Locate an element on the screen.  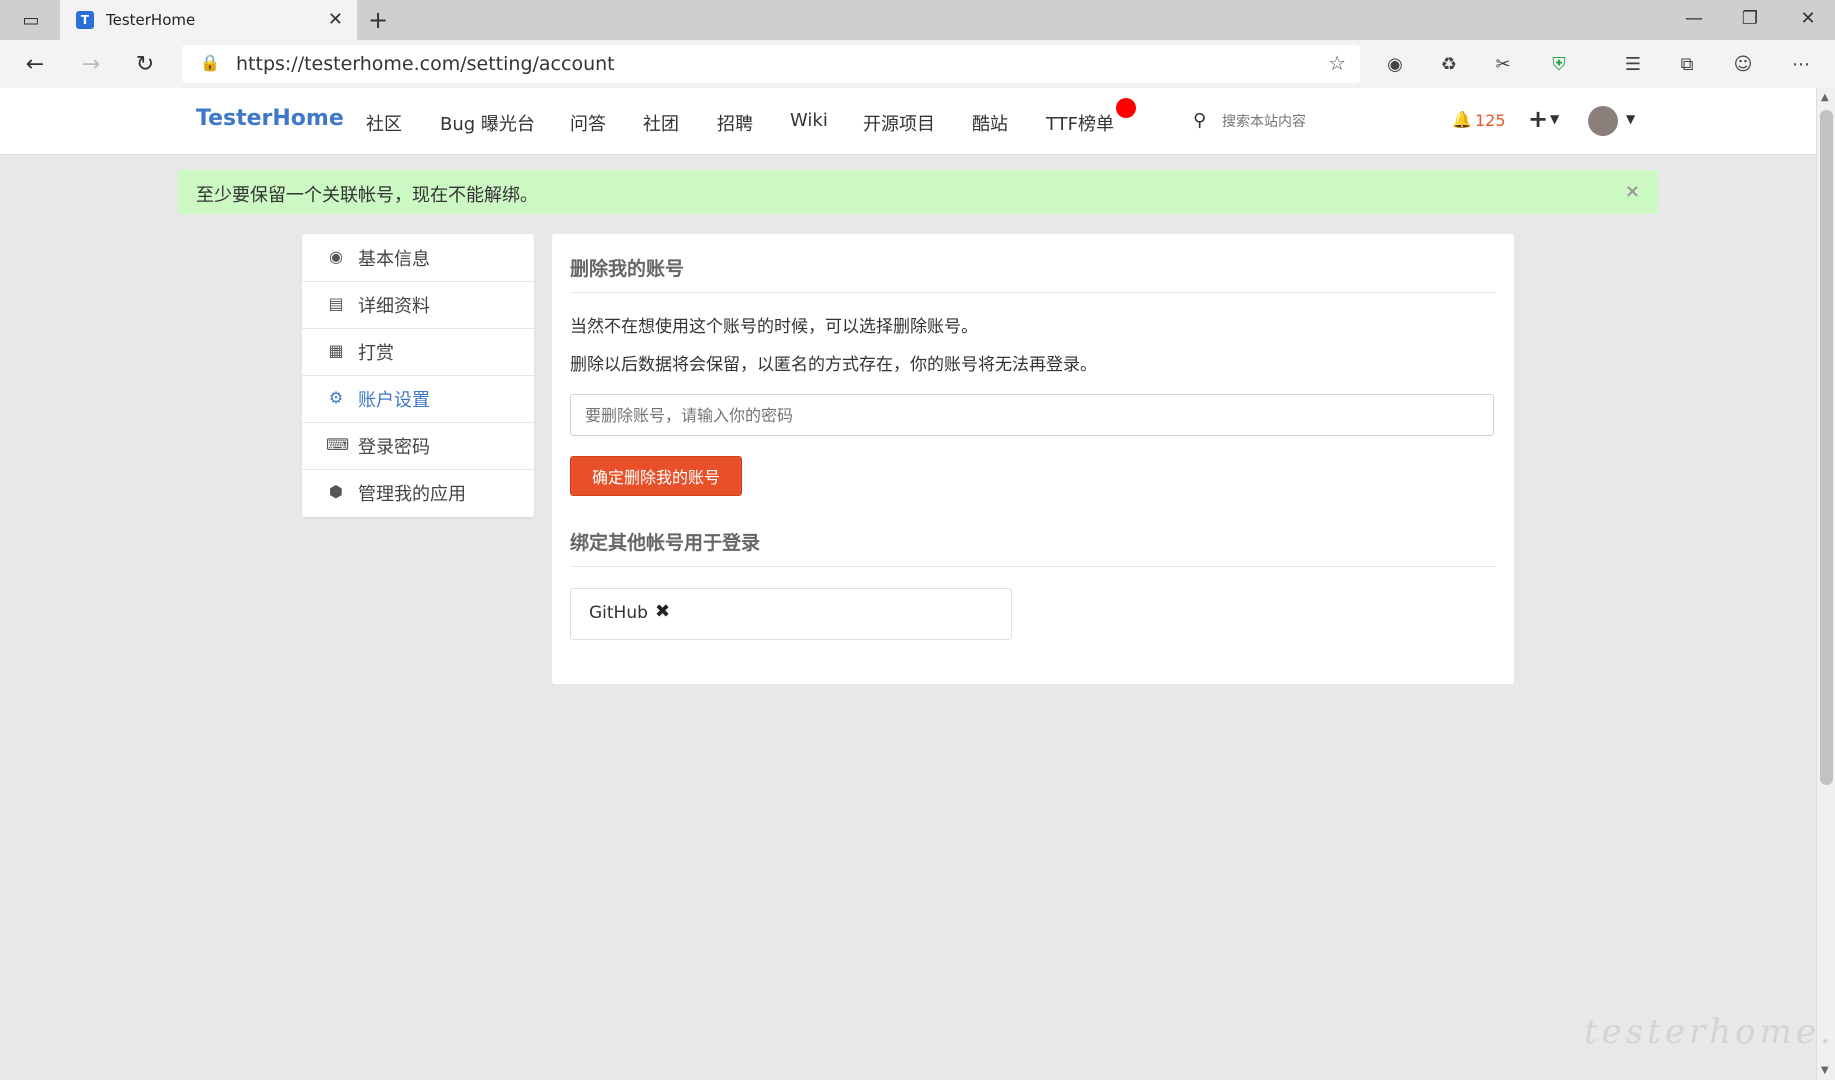
favicon-icon: T is located at coordinates (85, 20).